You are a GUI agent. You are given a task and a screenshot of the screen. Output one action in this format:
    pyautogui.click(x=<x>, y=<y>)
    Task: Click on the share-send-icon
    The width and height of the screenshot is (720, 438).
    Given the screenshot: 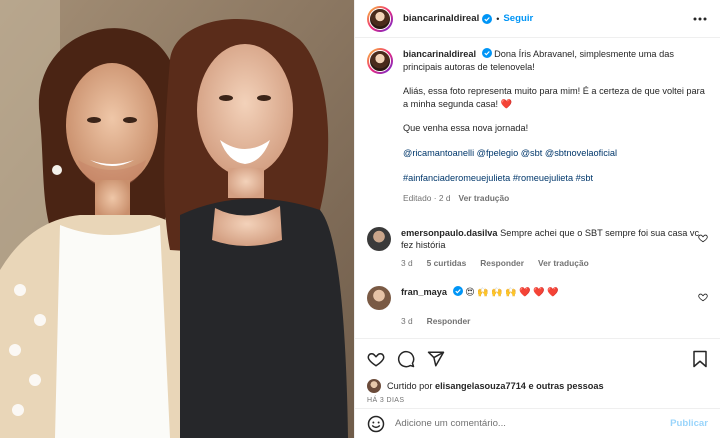 What is the action you would take?
    pyautogui.click(x=436, y=359)
    